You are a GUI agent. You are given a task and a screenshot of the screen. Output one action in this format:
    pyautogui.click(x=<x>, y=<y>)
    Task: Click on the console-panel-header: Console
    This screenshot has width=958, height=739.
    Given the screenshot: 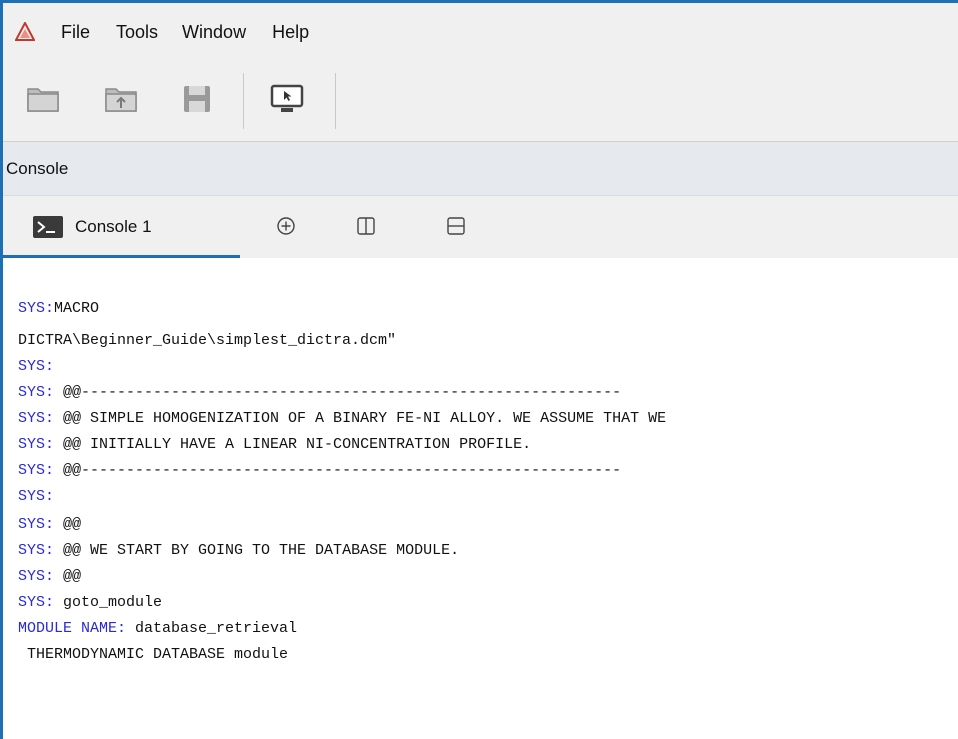 What is the action you would take?
    pyautogui.click(x=480, y=169)
    